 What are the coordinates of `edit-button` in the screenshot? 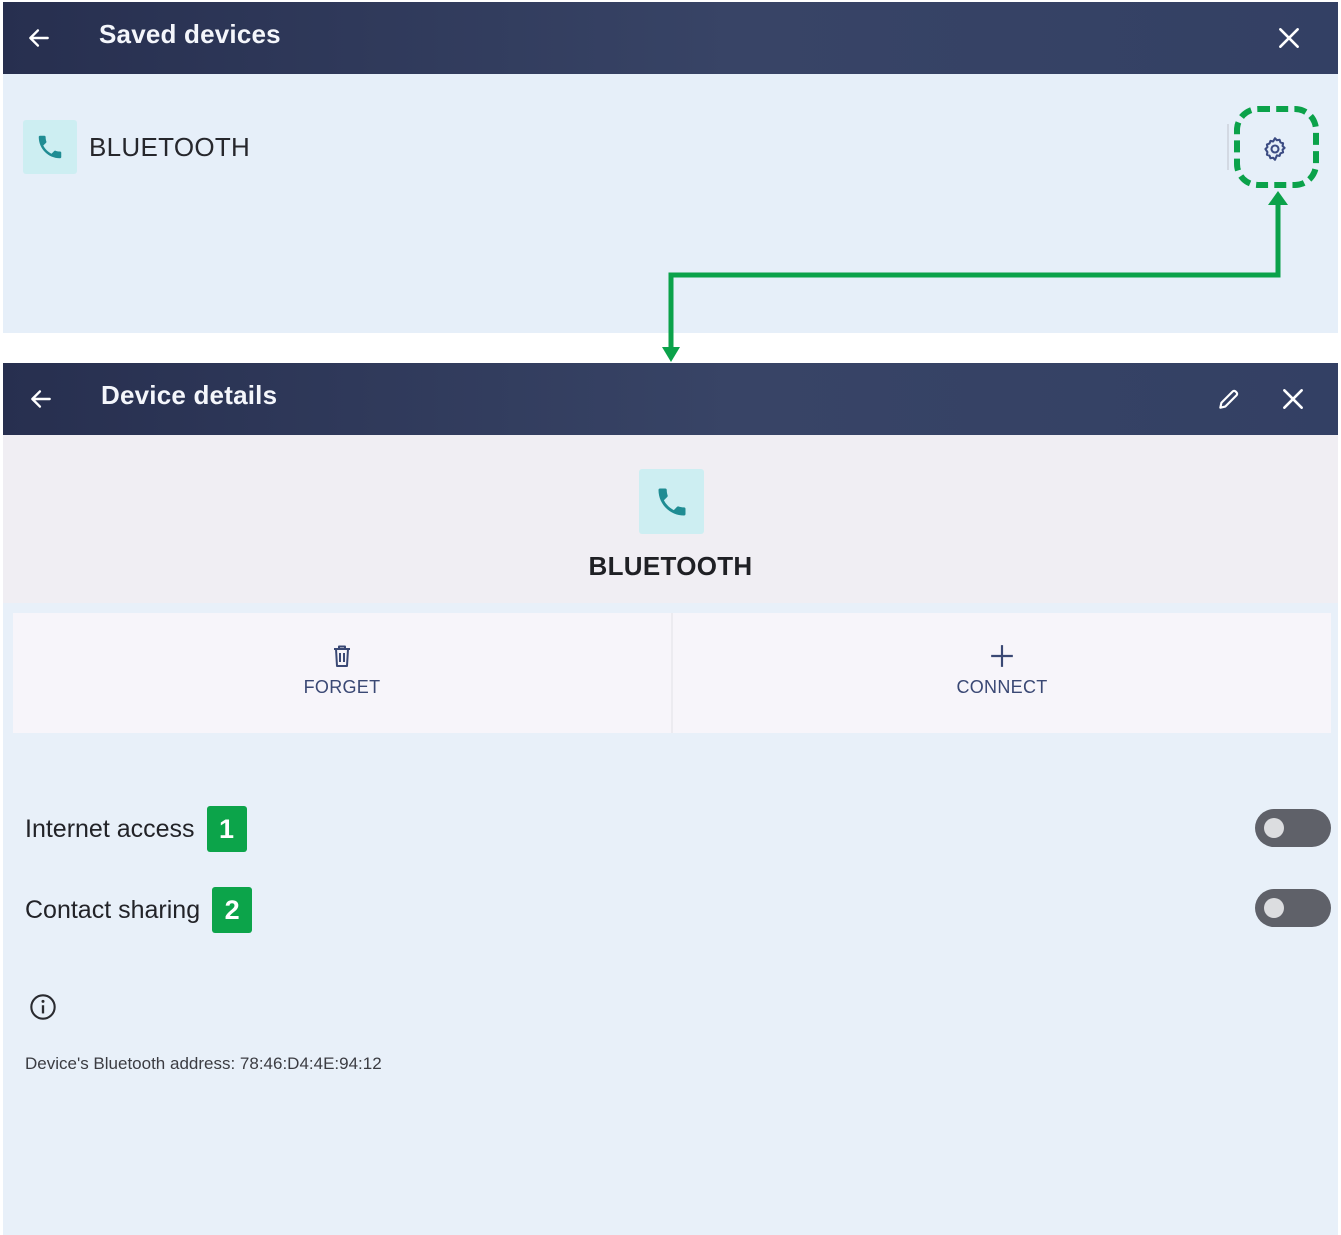 It's located at (1229, 399).